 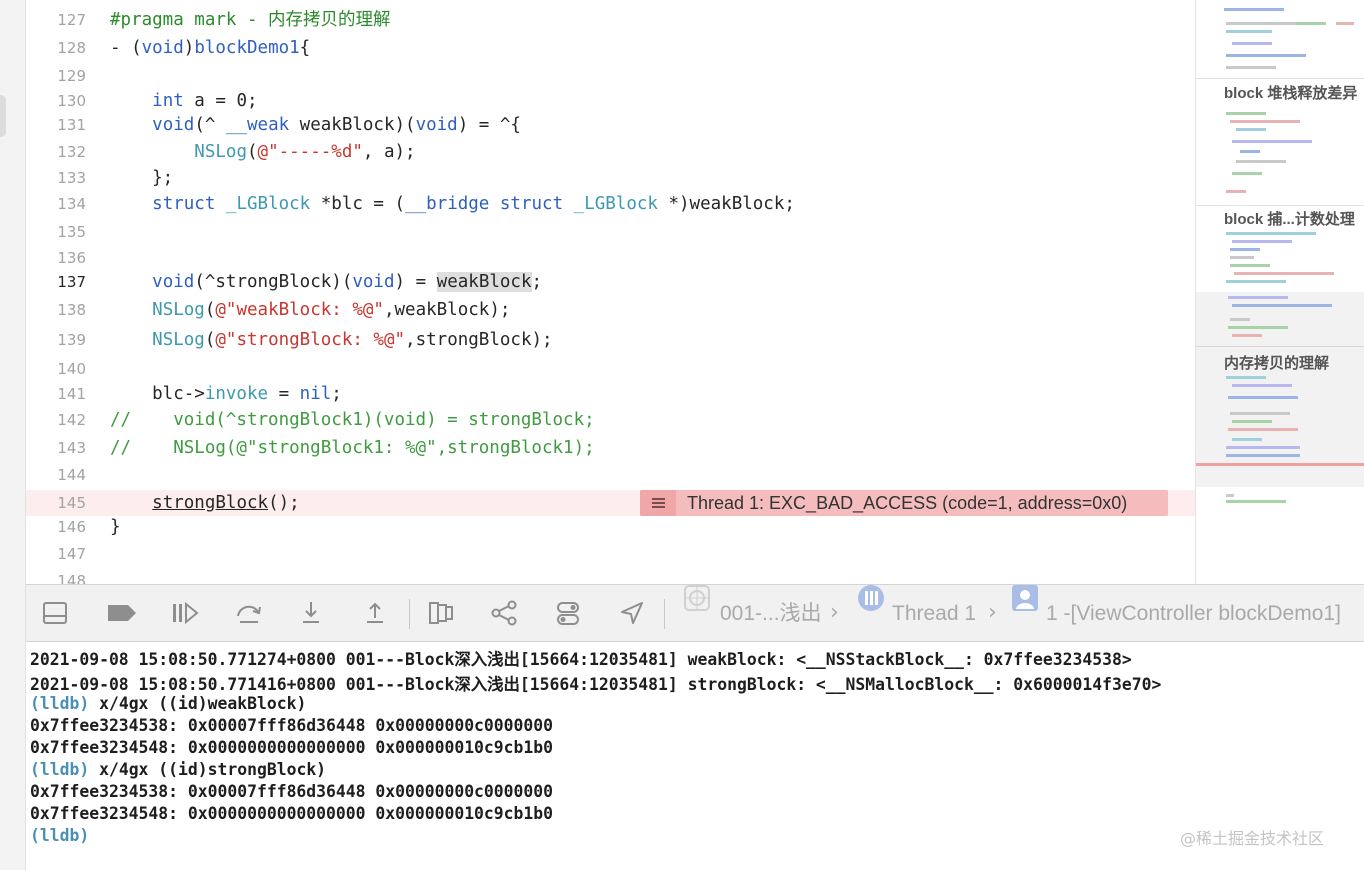 I want to click on code-line: 141 blc->invoke = nil;, so click(x=610, y=394).